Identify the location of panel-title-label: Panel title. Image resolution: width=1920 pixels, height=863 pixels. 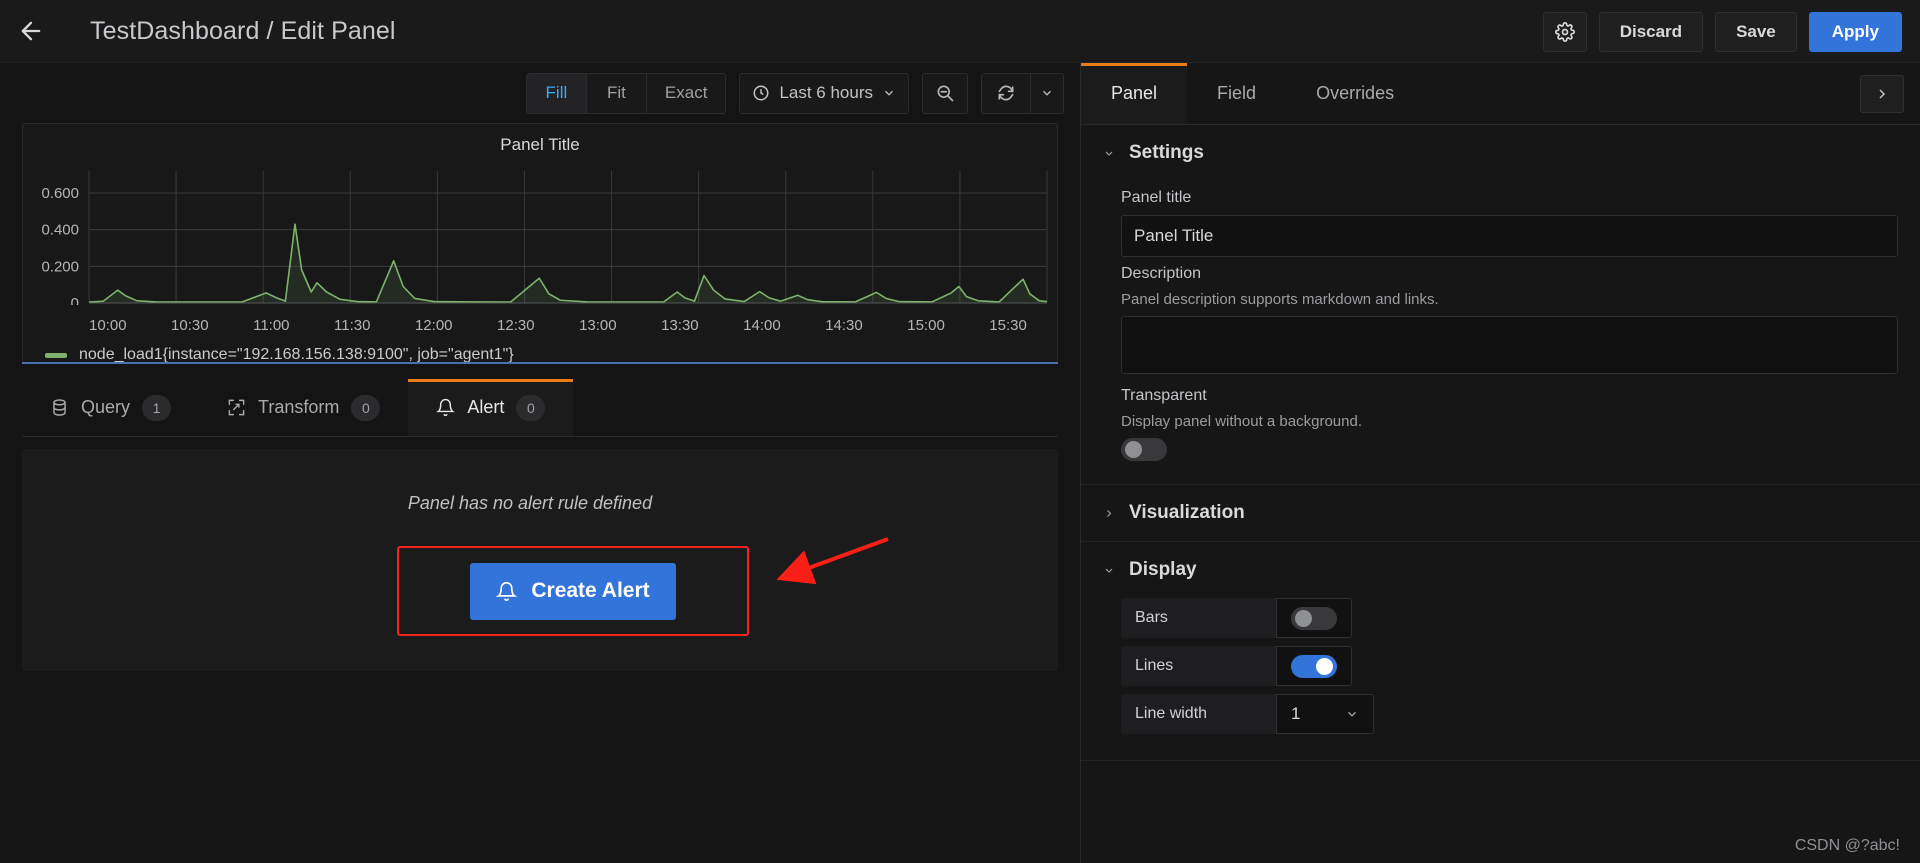
(1156, 197).